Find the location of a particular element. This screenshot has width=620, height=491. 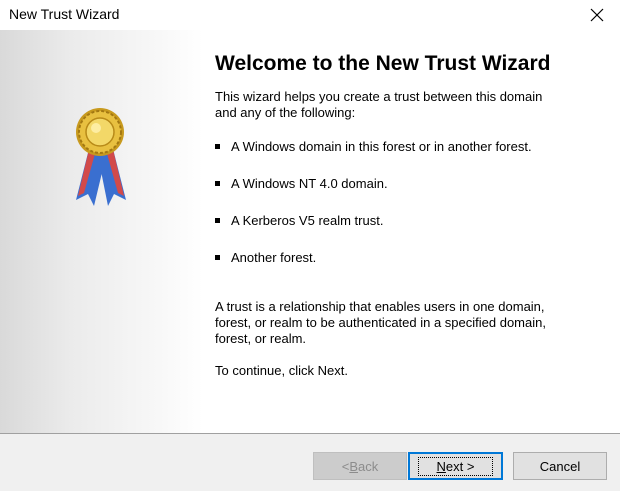

next-button: Next > is located at coordinates (455, 466).